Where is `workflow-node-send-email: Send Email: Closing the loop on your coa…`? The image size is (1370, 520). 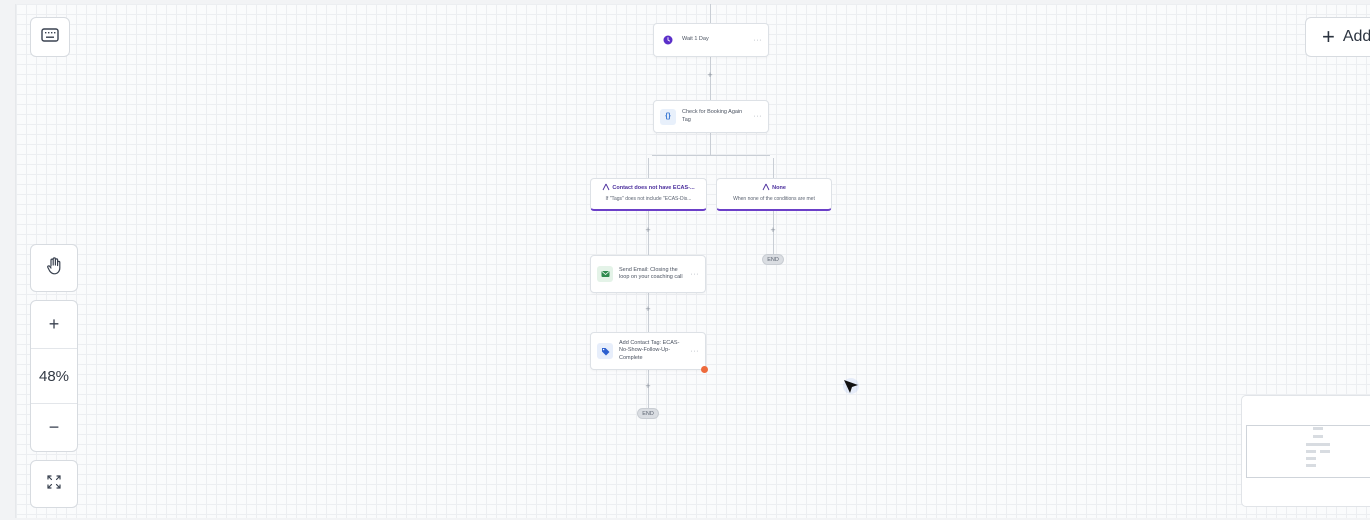
workflow-node-send-email: Send Email: Closing the loop on your coa… is located at coordinates (648, 274).